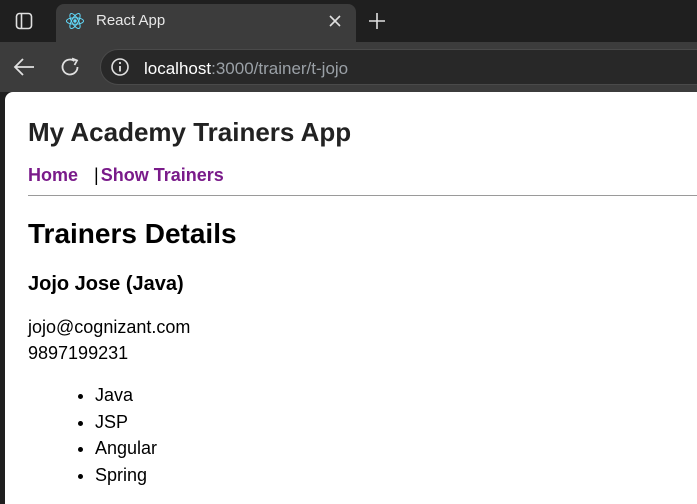  Describe the element at coordinates (53, 175) in the screenshot. I see `home-link: Home` at that location.